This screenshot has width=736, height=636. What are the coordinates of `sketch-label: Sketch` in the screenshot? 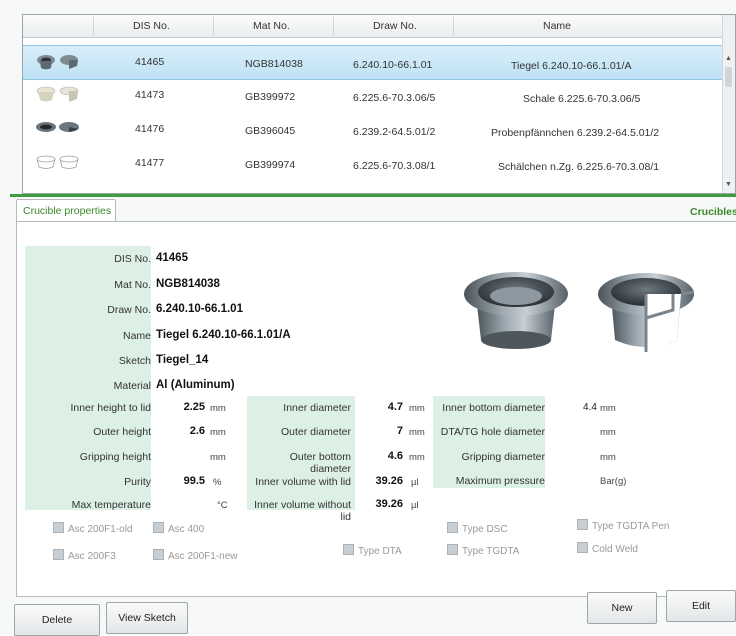 It's located at (134, 361).